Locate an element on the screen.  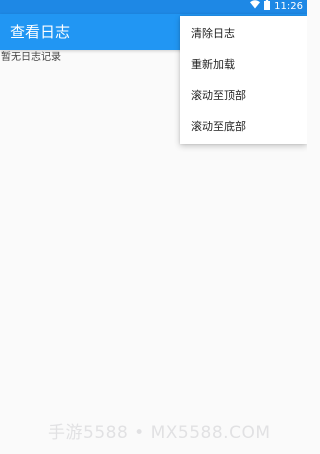
menu-item-reload: 重新加载 is located at coordinates (243, 64).